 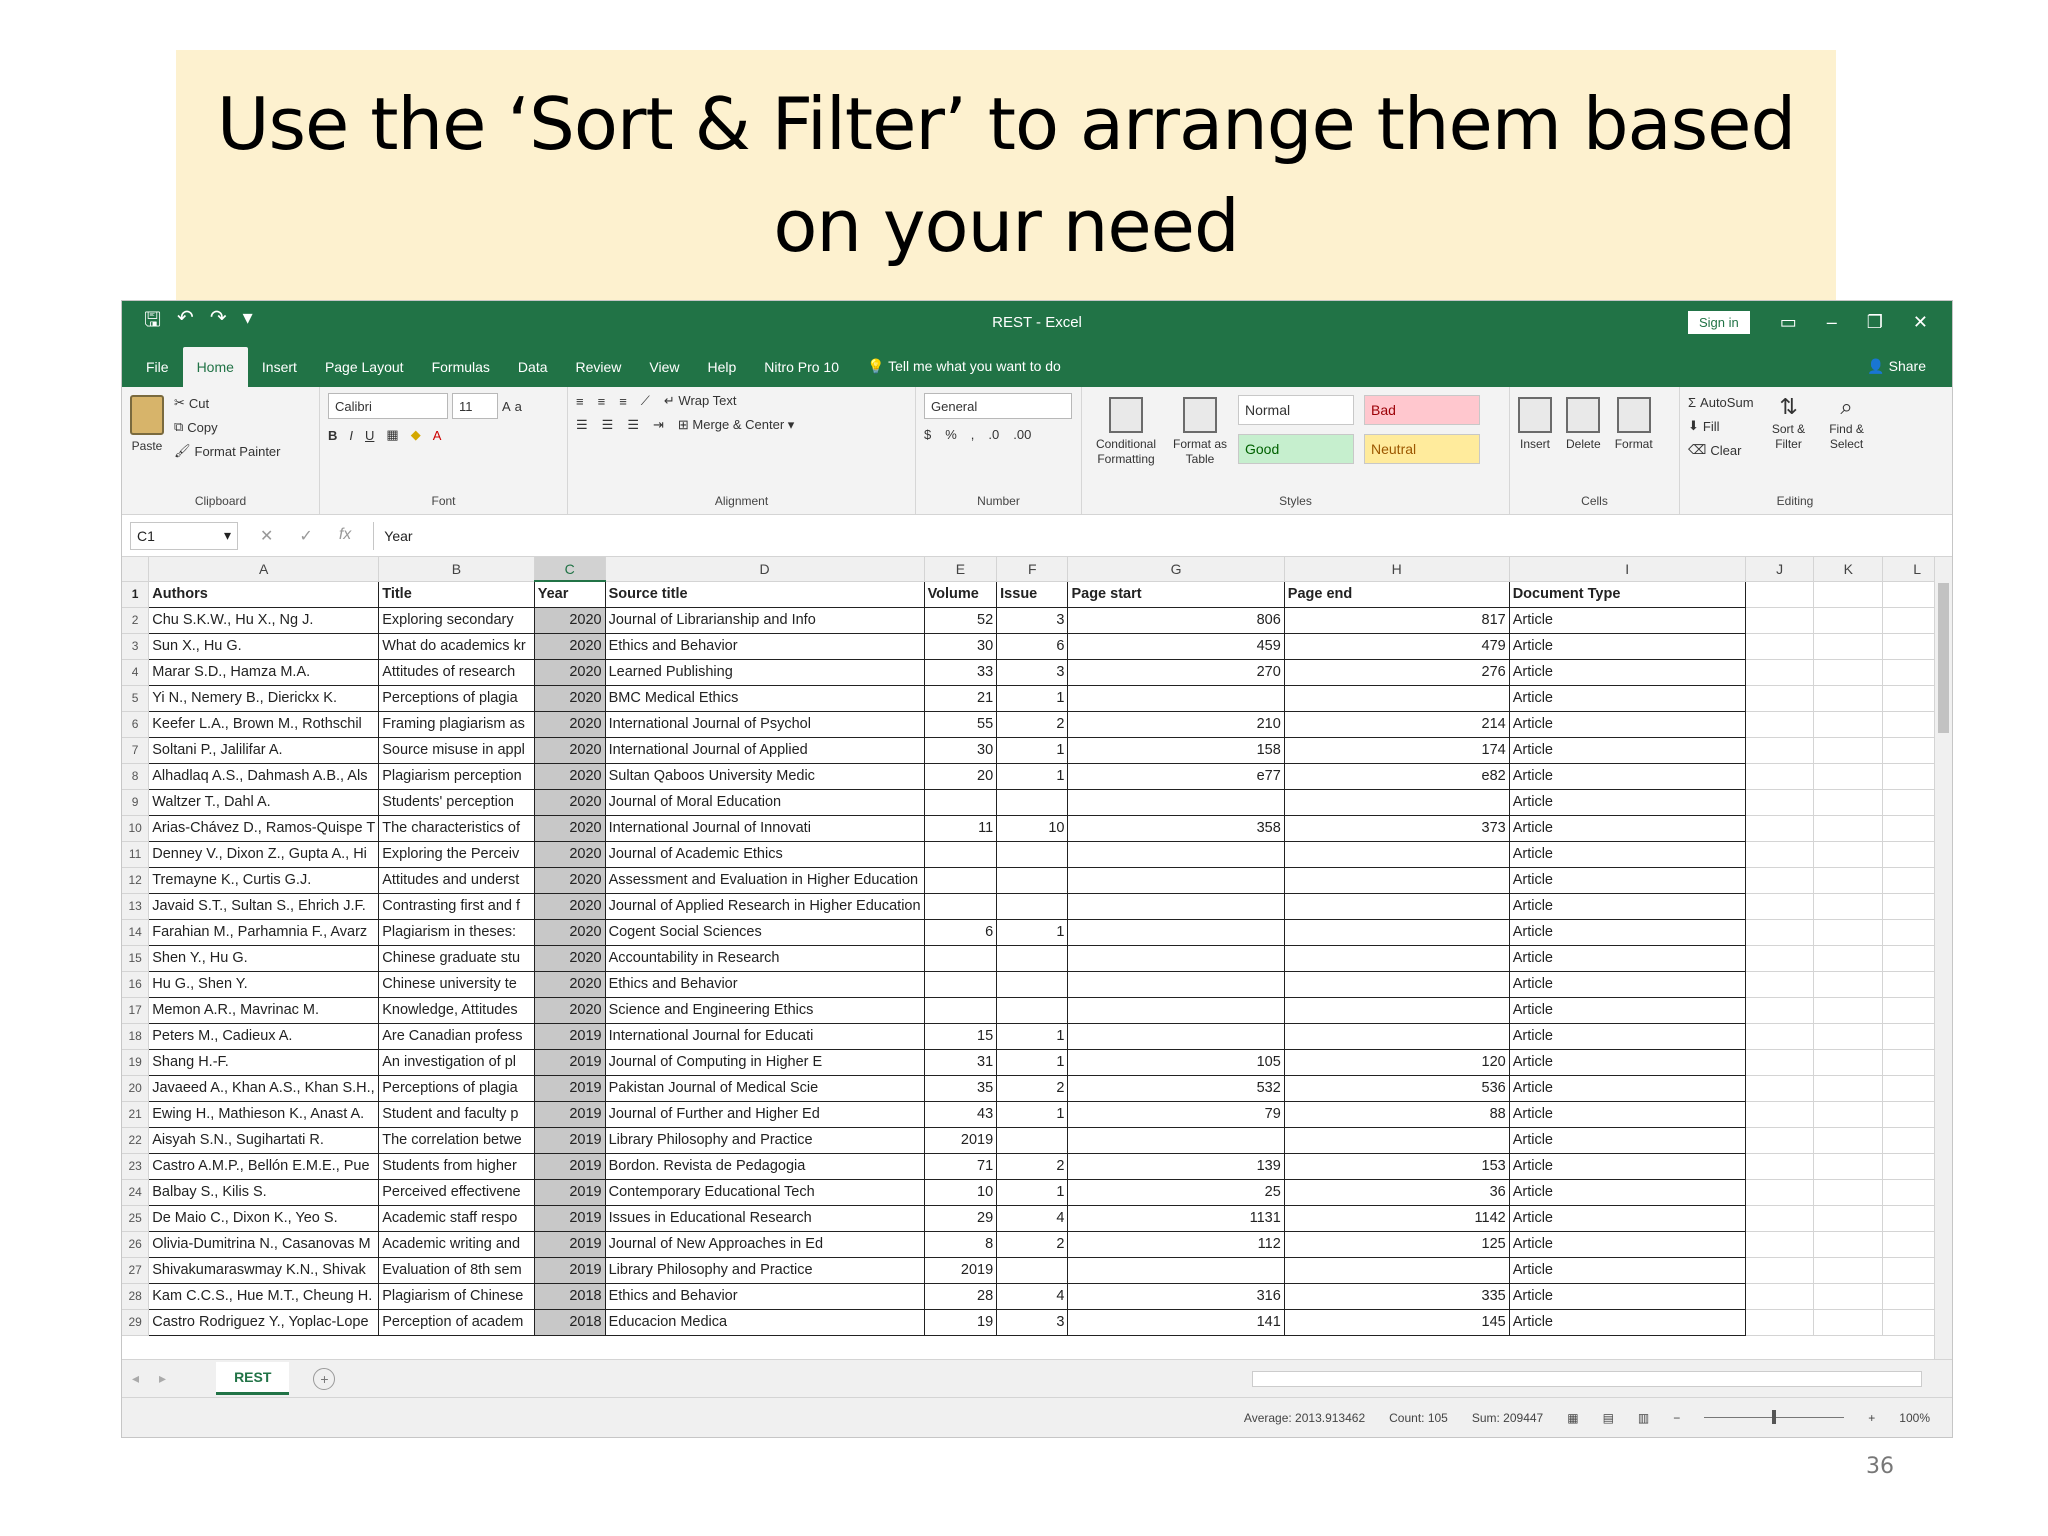 I want to click on cell: 210, so click(x=1176, y=724).